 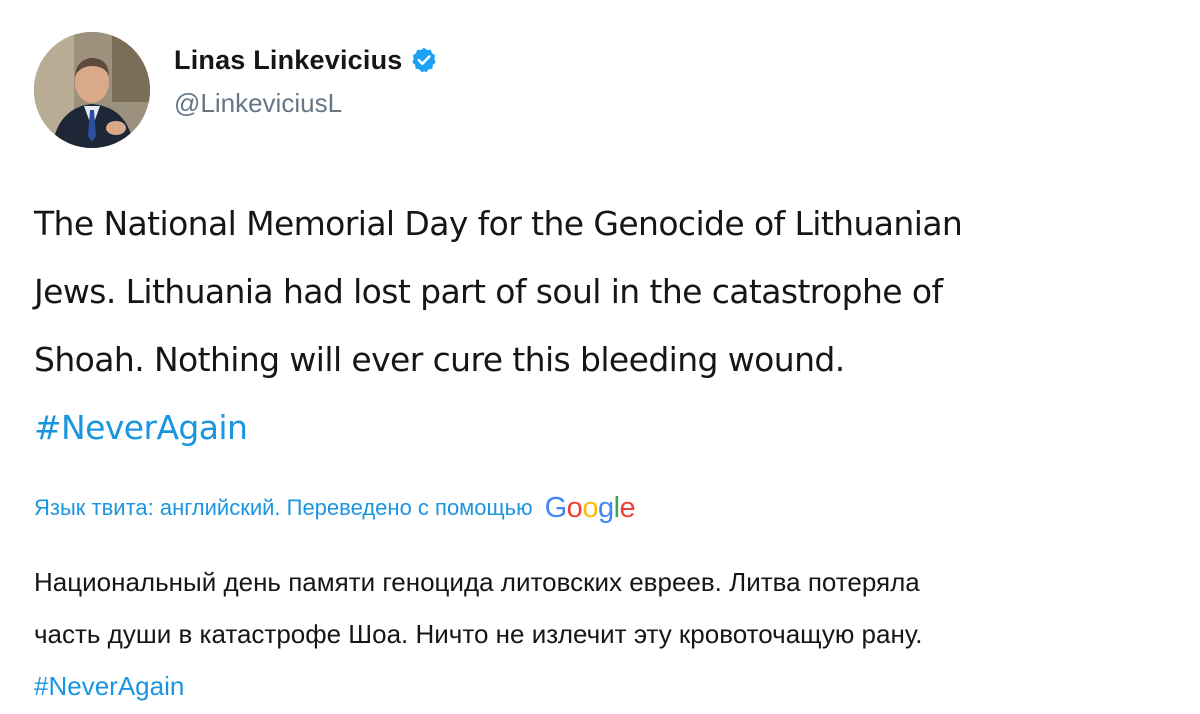 What do you see at coordinates (424, 60) in the screenshot?
I see `verified-badge-icon` at bounding box center [424, 60].